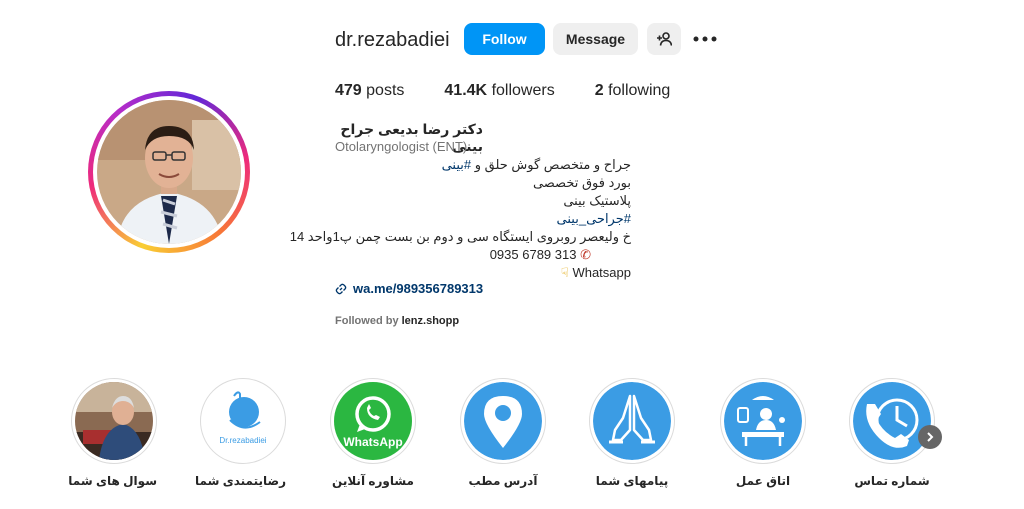  I want to click on whatsapp-logo-text: WhatsApp, so click(373, 442).